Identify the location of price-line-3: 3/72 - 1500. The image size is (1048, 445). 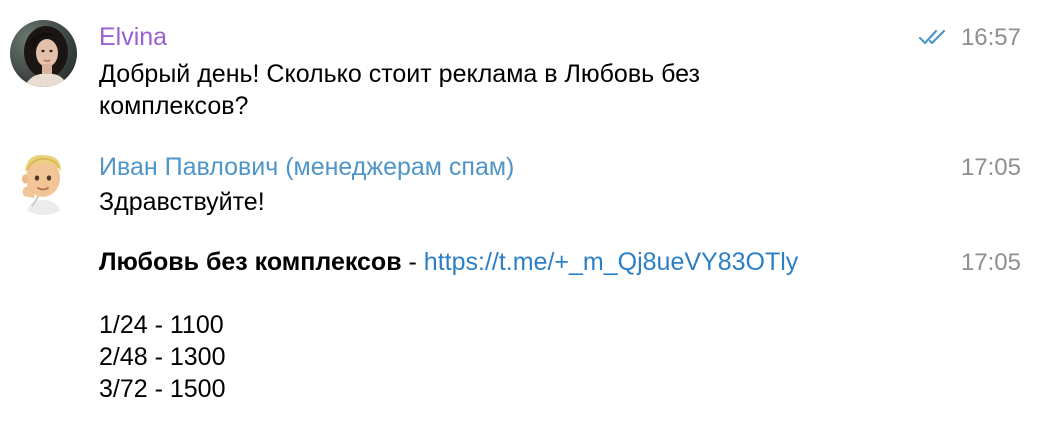
(162, 389).